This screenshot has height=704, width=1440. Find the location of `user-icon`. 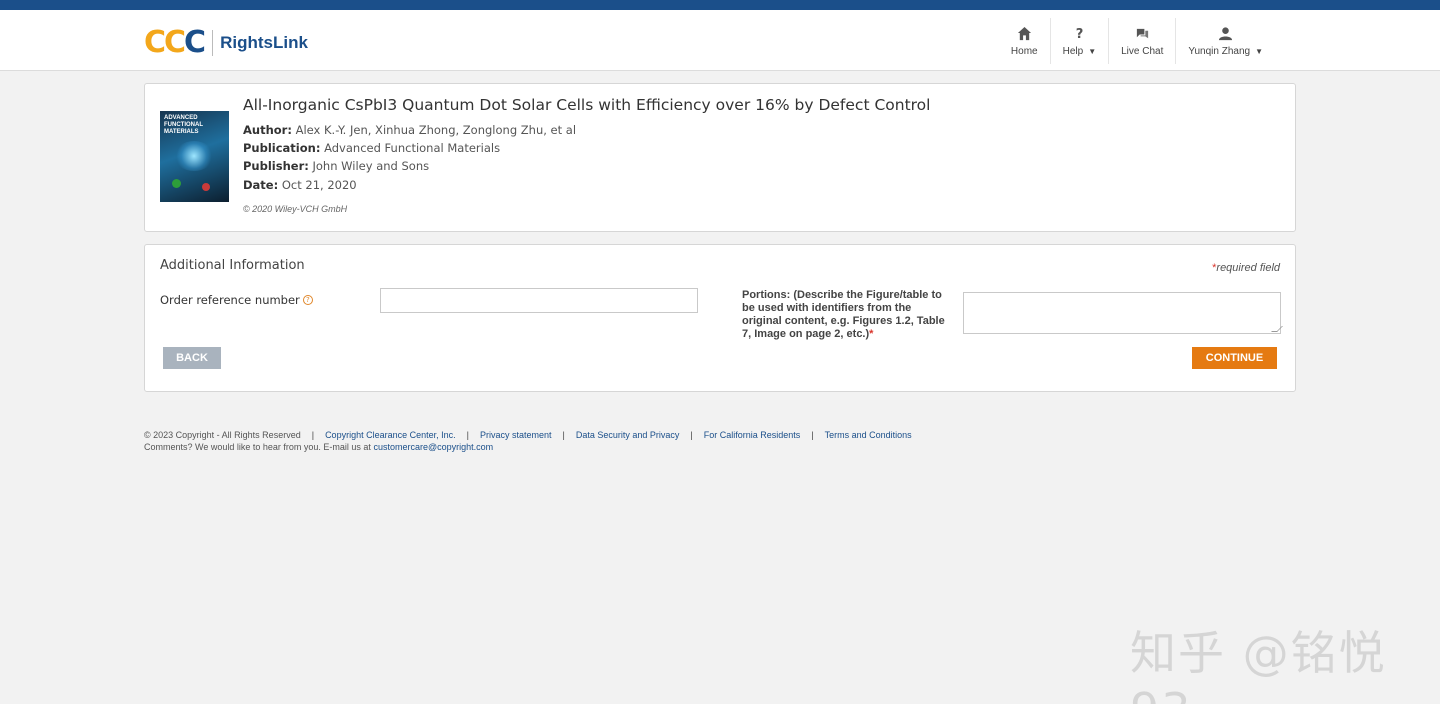

user-icon is located at coordinates (1226, 33).